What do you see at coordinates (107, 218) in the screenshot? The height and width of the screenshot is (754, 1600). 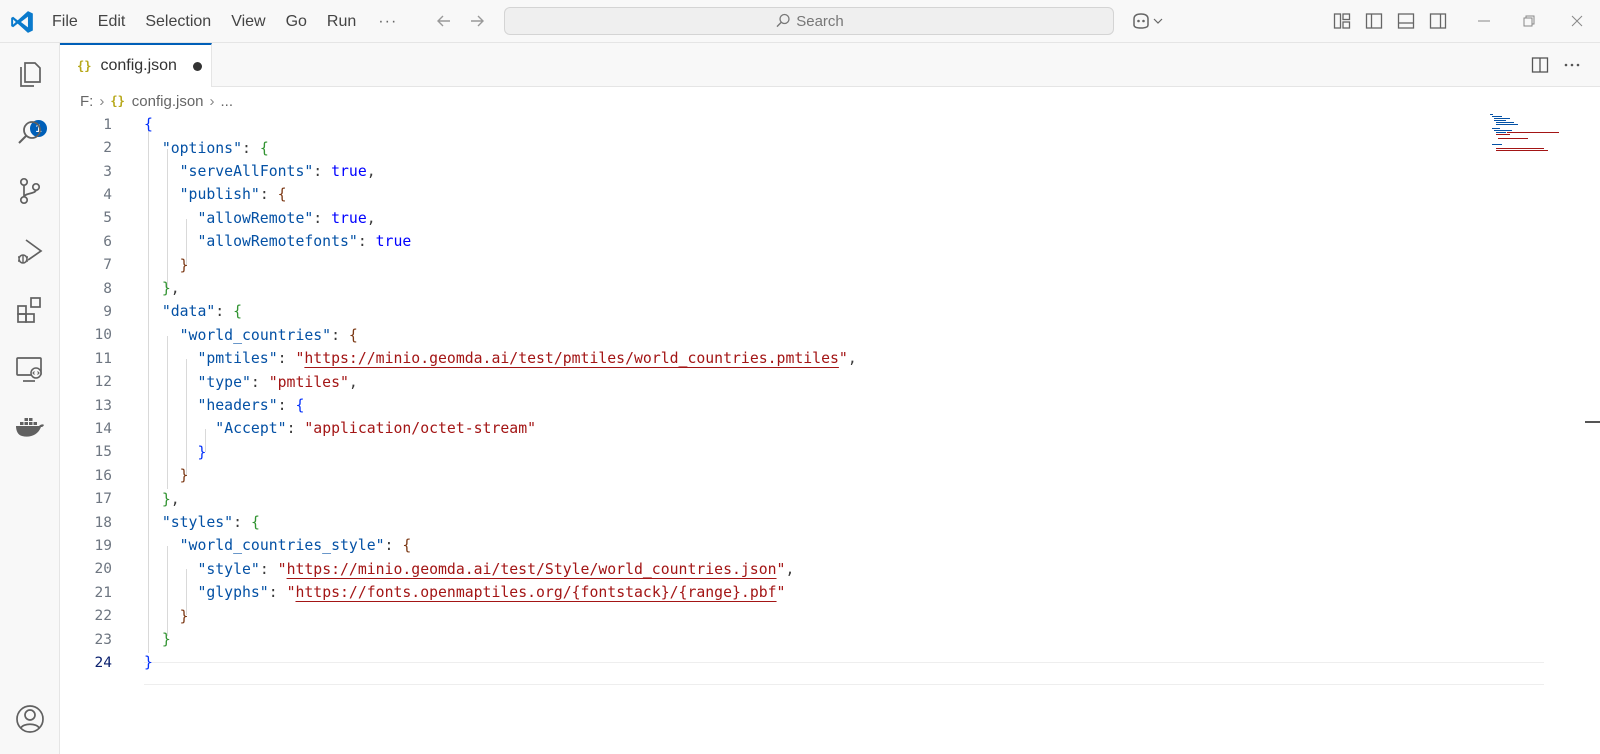 I see `line-number: 5` at bounding box center [107, 218].